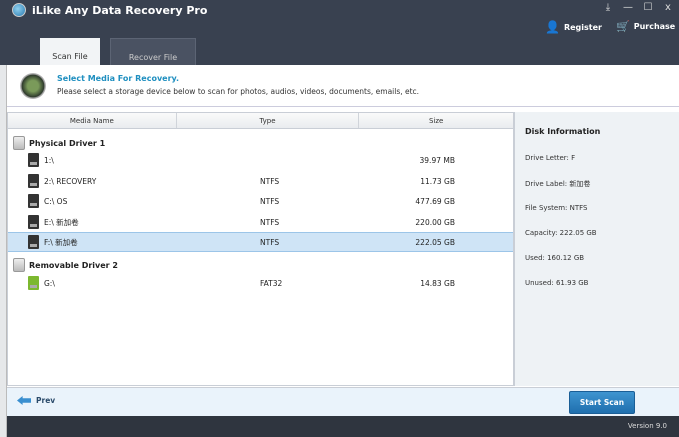  What do you see at coordinates (33, 86) in the screenshot?
I see `radar-icon` at bounding box center [33, 86].